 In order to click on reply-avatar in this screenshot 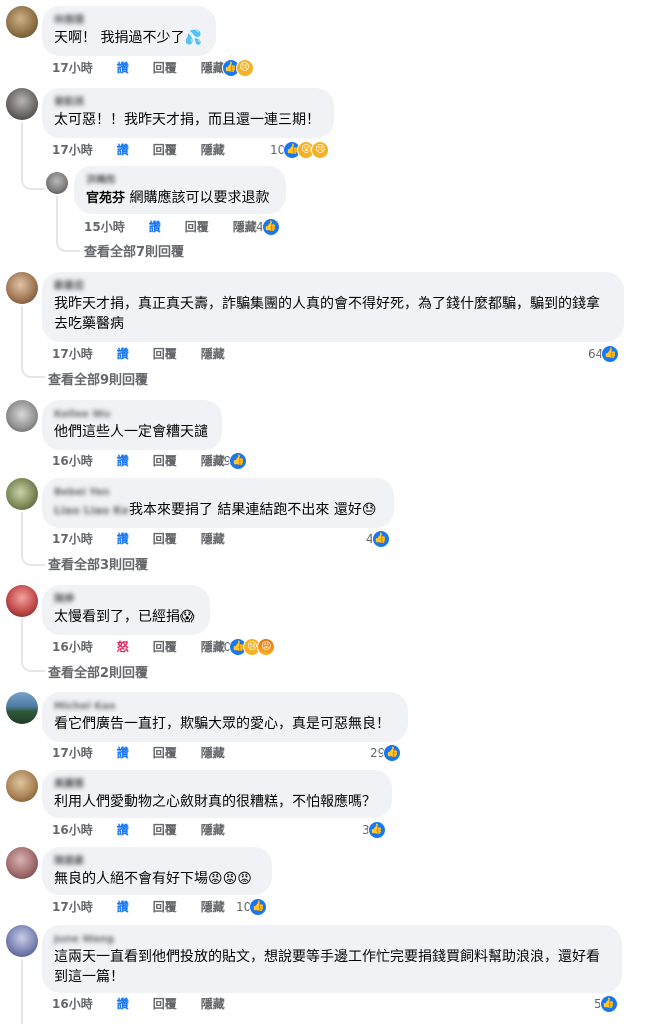, I will do `click(57, 183)`.